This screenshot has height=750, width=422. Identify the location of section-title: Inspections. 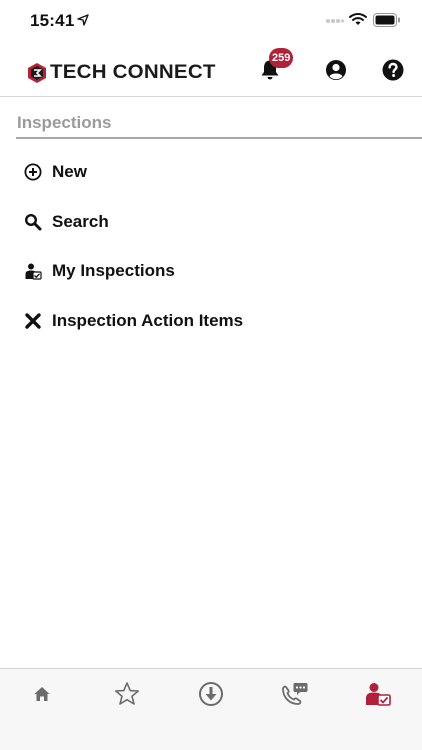
(64, 122).